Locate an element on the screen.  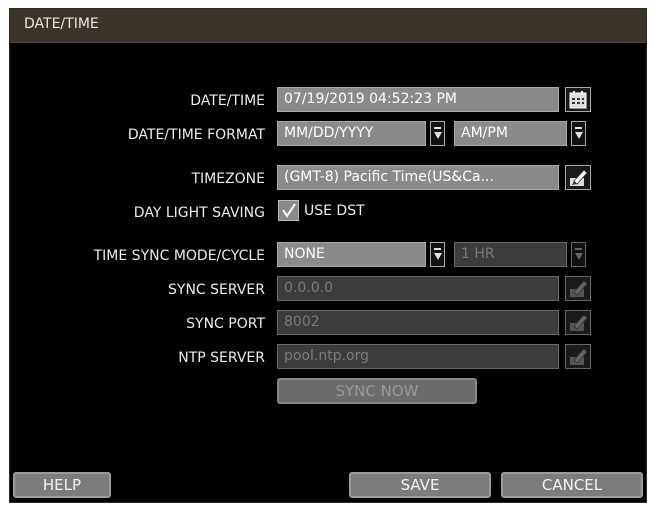
checkmark-icon is located at coordinates (289, 210).